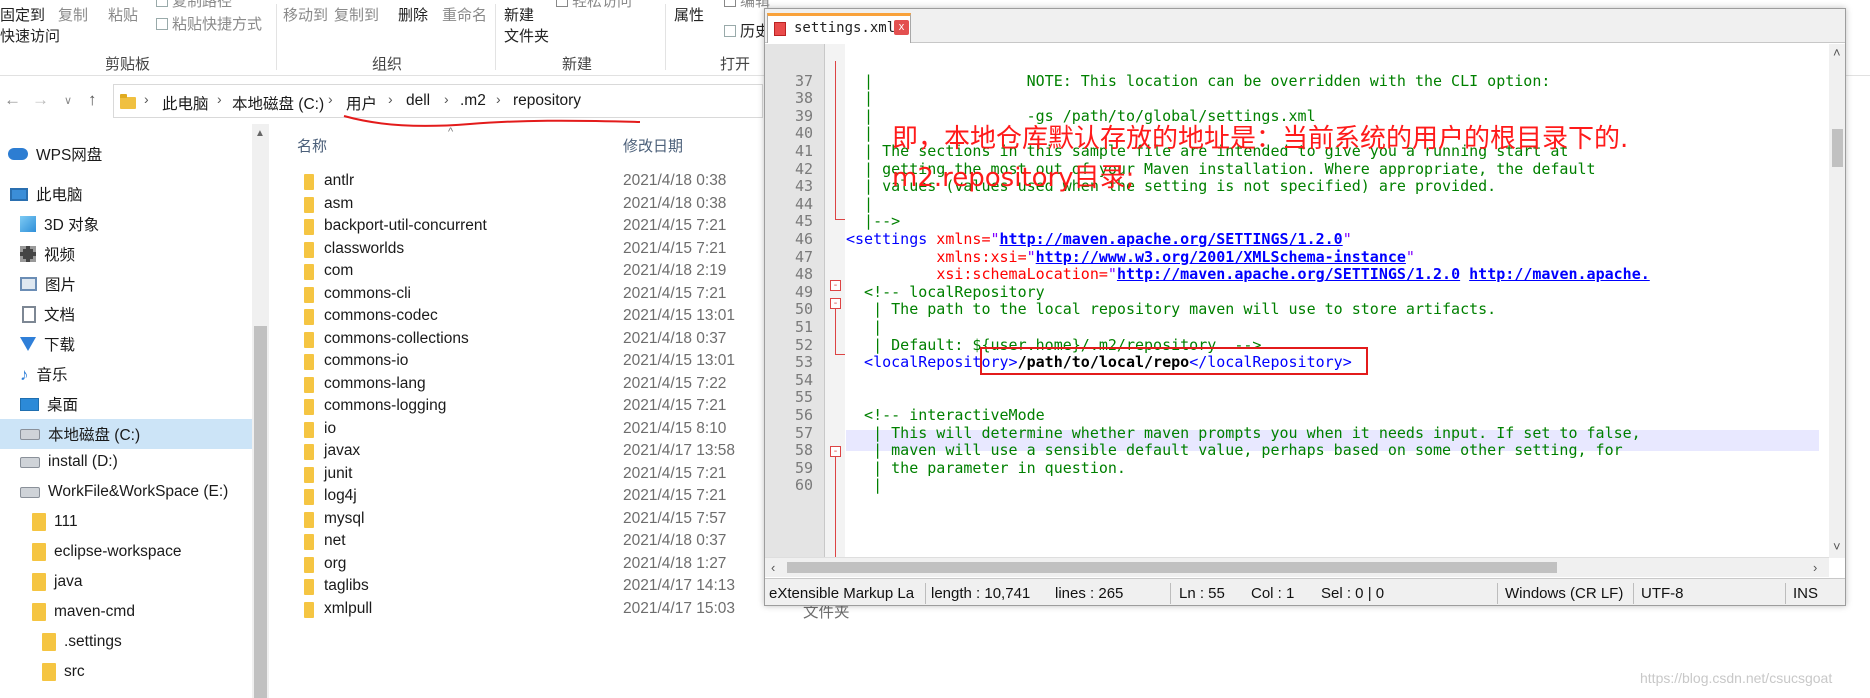  I want to click on move-to-button: 移动到, so click(305, 14).